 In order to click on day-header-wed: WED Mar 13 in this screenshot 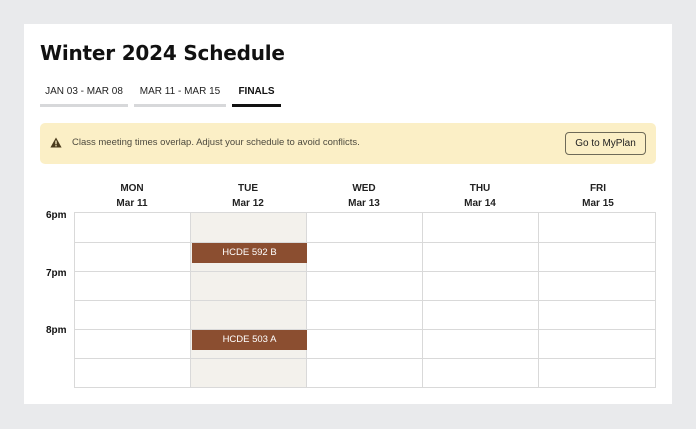, I will do `click(364, 196)`.